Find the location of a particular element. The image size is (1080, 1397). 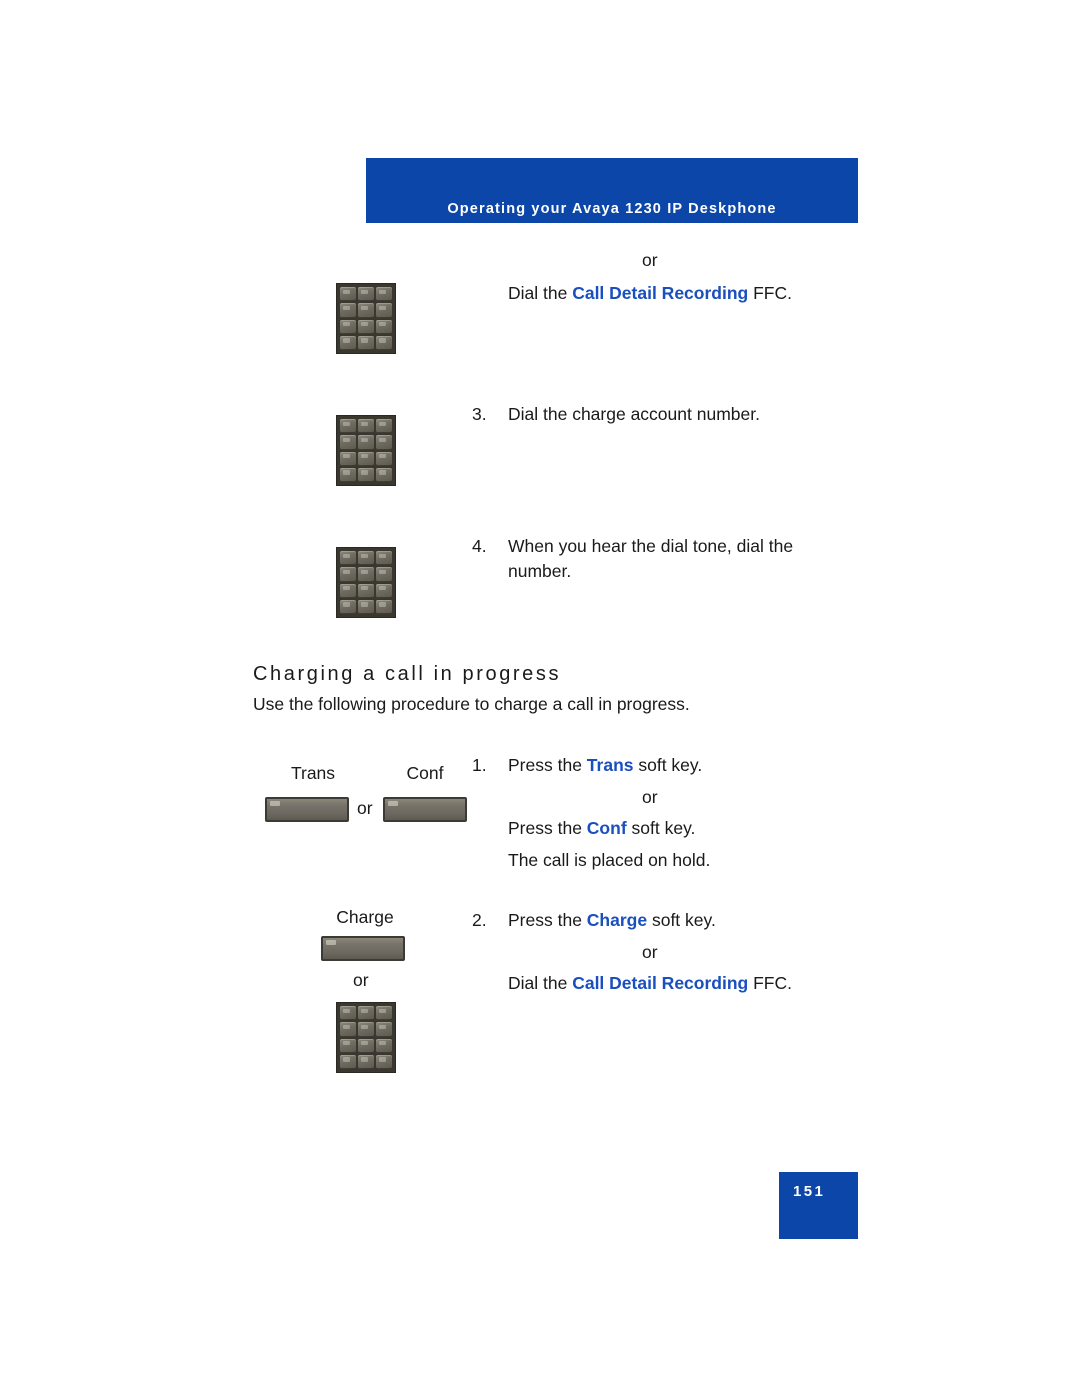

dial-ffc-accent: Call Detail Recording is located at coordinates (660, 293).